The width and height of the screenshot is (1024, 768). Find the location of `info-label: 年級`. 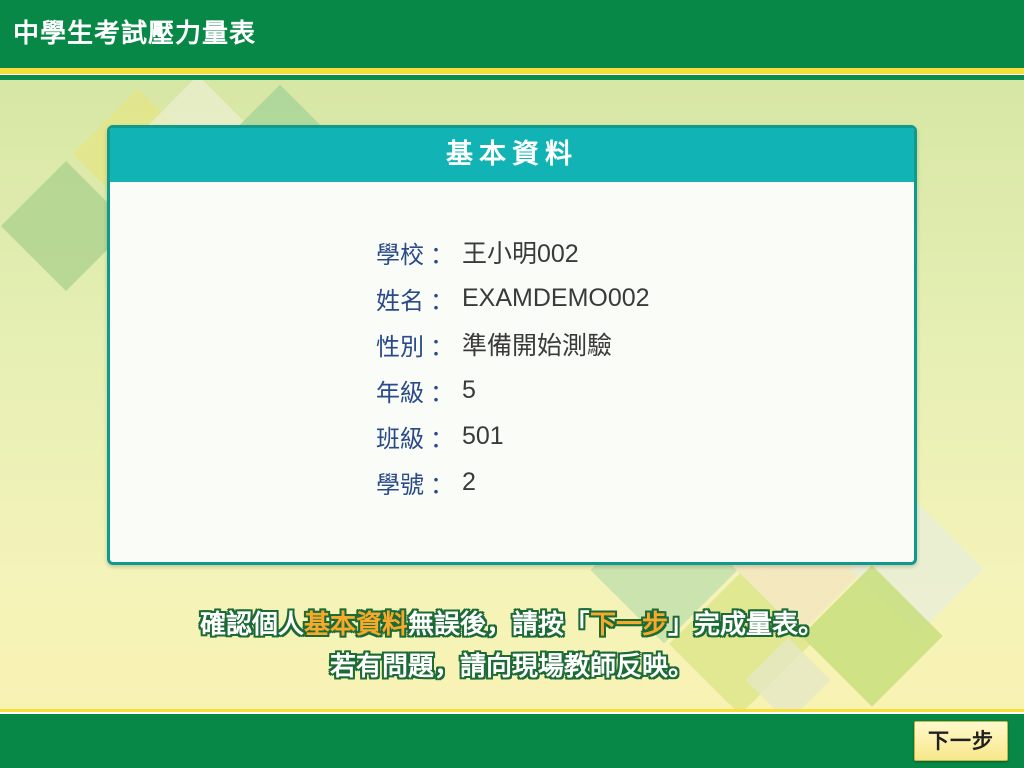

info-label: 年級 is located at coordinates (400, 392).